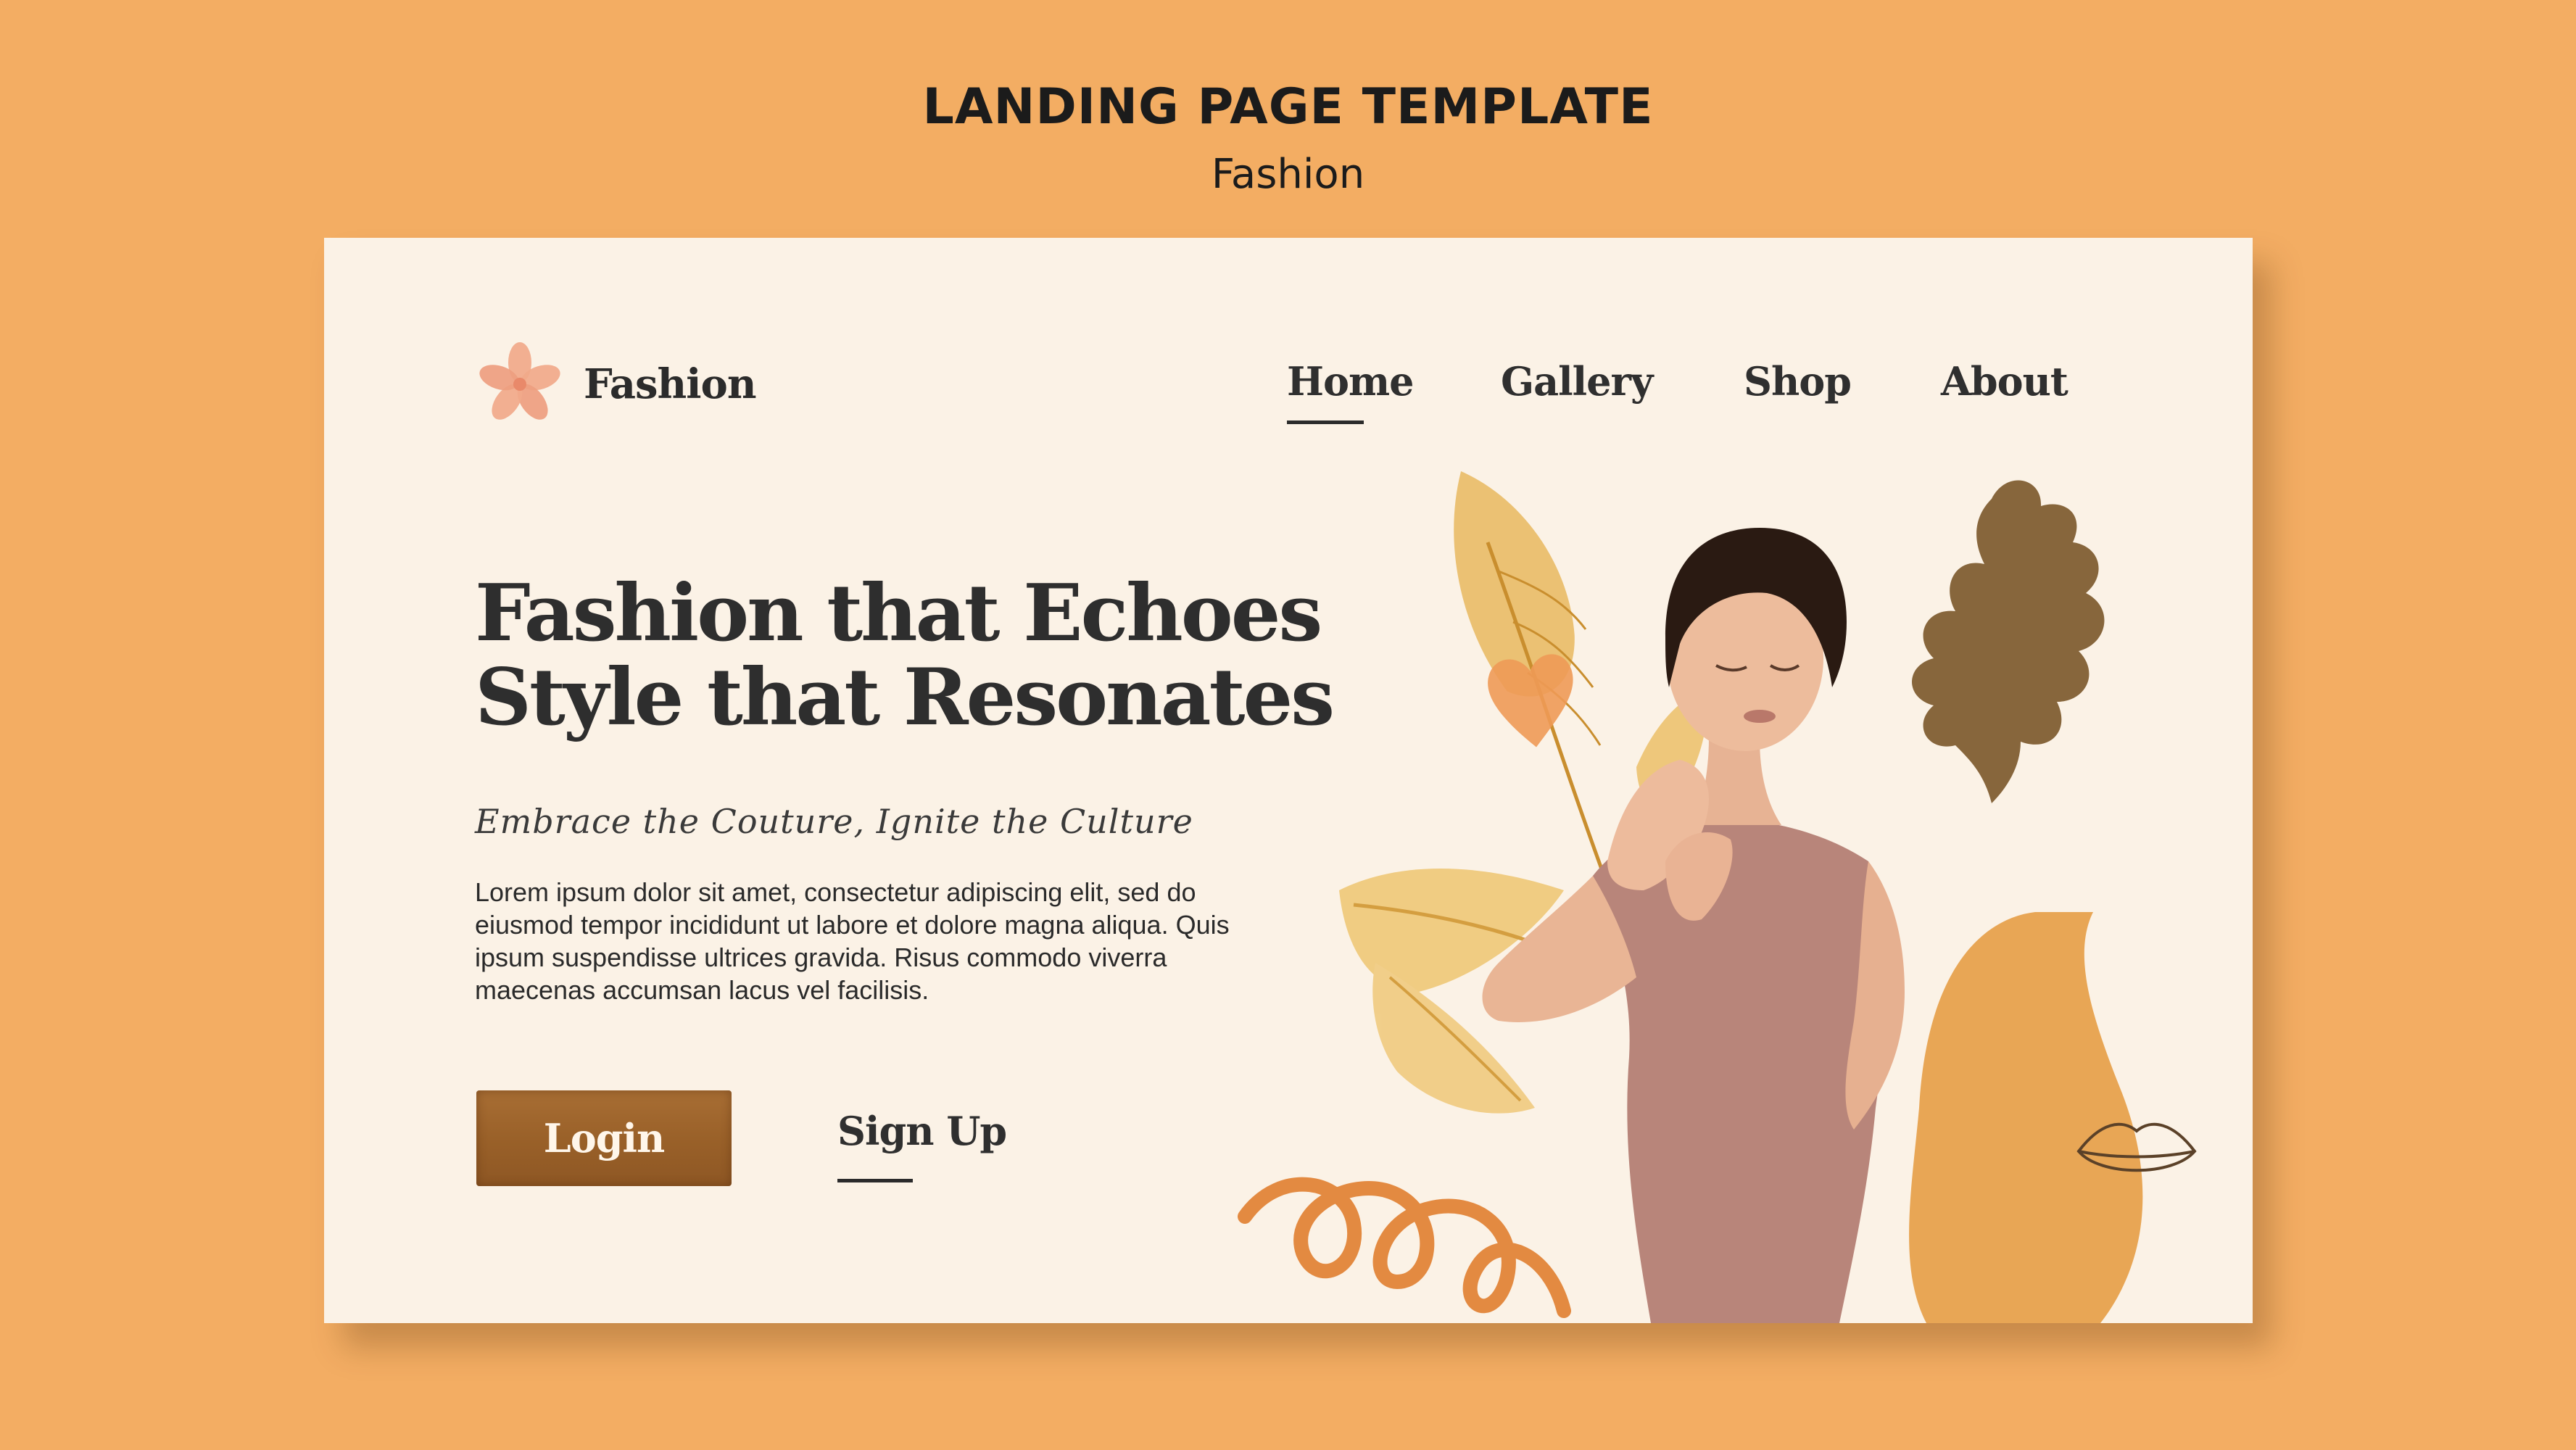  I want to click on page-heading: LANDING PAGE TEMPLATE, so click(1288, 107).